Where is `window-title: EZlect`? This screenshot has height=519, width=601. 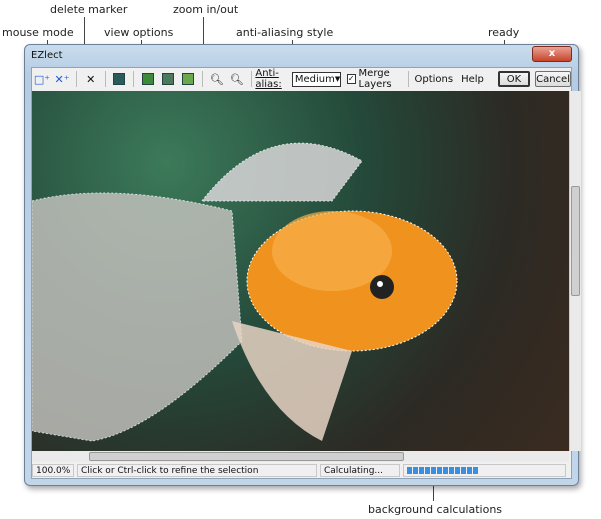
window-title: EZlect is located at coordinates (47, 55).